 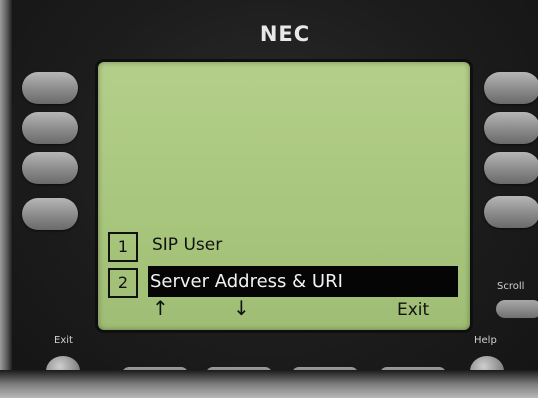 I want to click on menu-item-1-label: SIP User, so click(x=187, y=245).